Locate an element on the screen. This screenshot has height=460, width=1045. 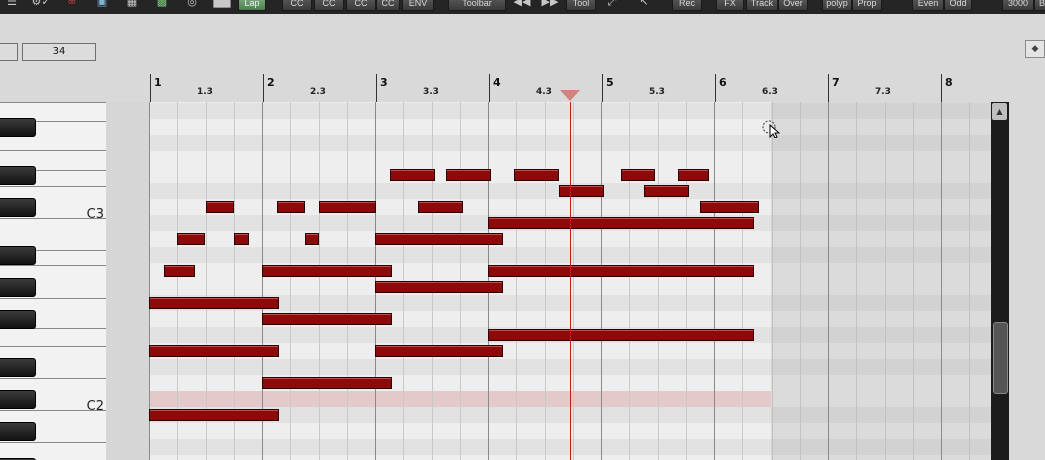
bar-number: 5 is located at coordinates (610, 82).